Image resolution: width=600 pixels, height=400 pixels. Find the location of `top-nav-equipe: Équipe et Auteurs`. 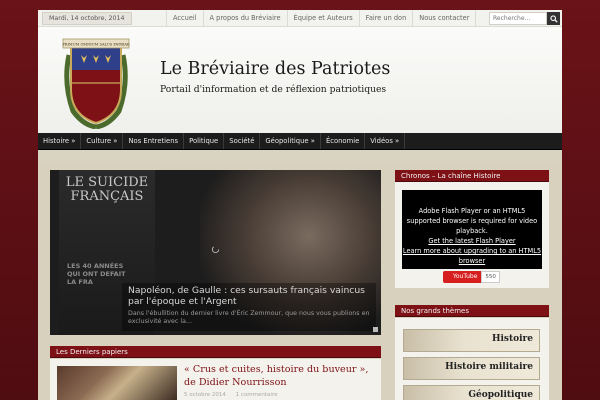

top-nav-equipe: Équipe et Auteurs is located at coordinates (324, 18).